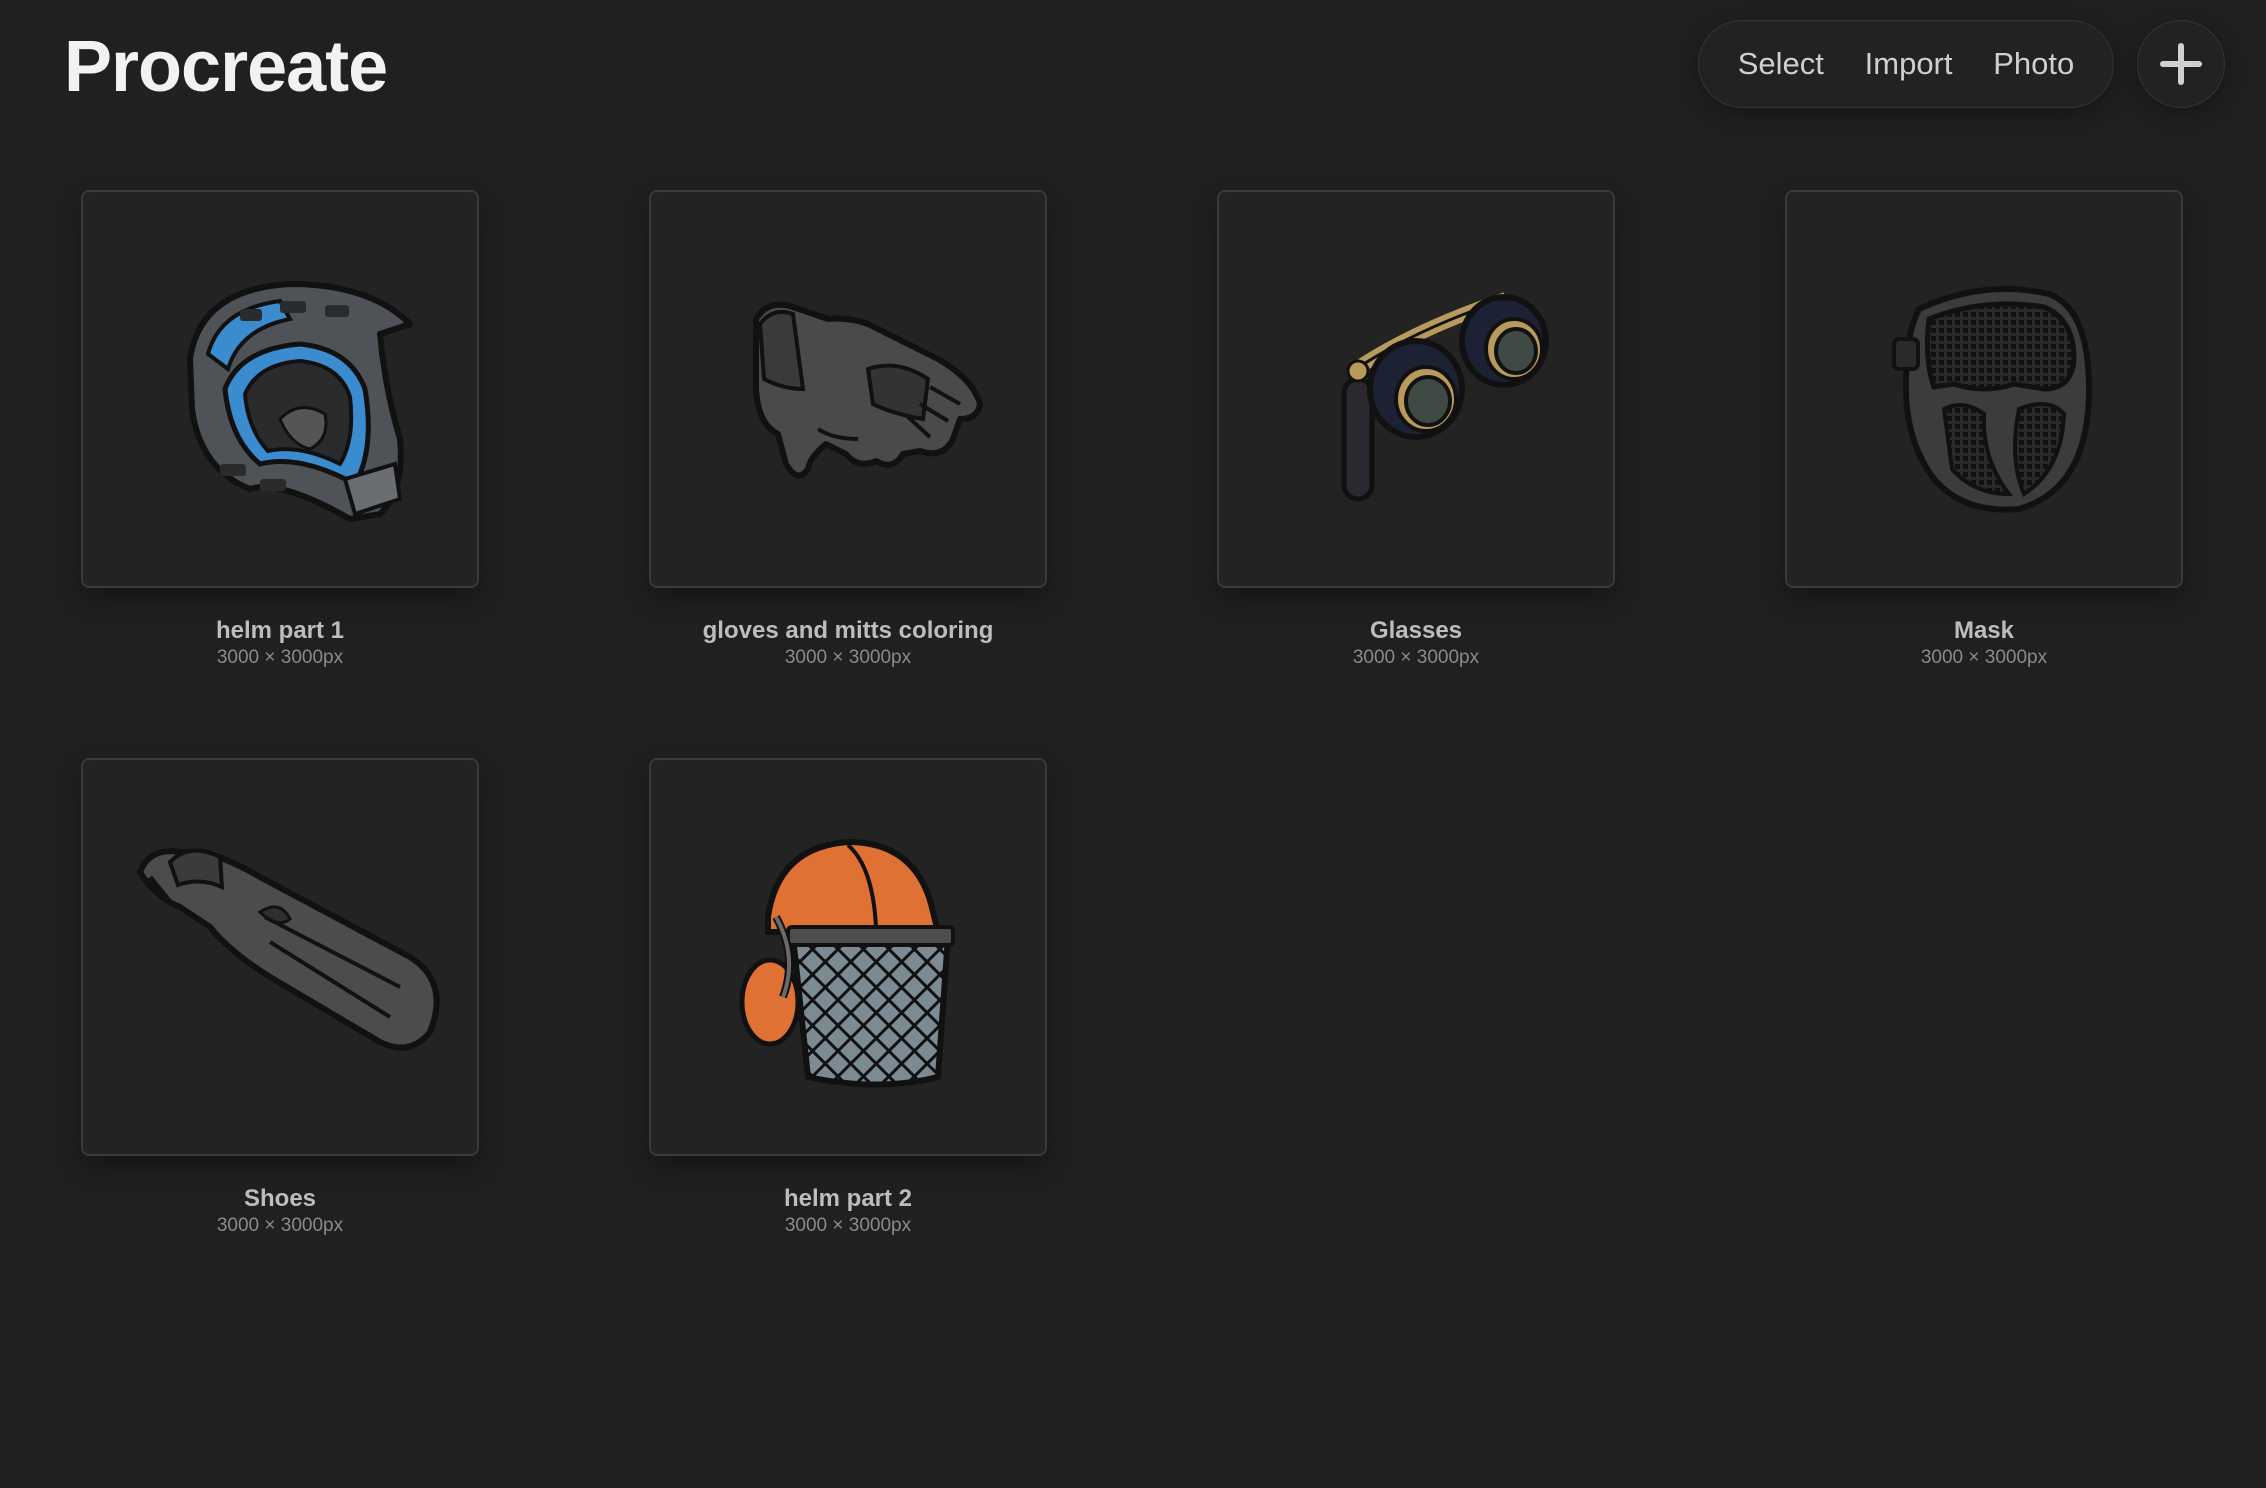  Describe the element at coordinates (848, 1198) in the screenshot. I see `artwork-title: helm part 2` at that location.